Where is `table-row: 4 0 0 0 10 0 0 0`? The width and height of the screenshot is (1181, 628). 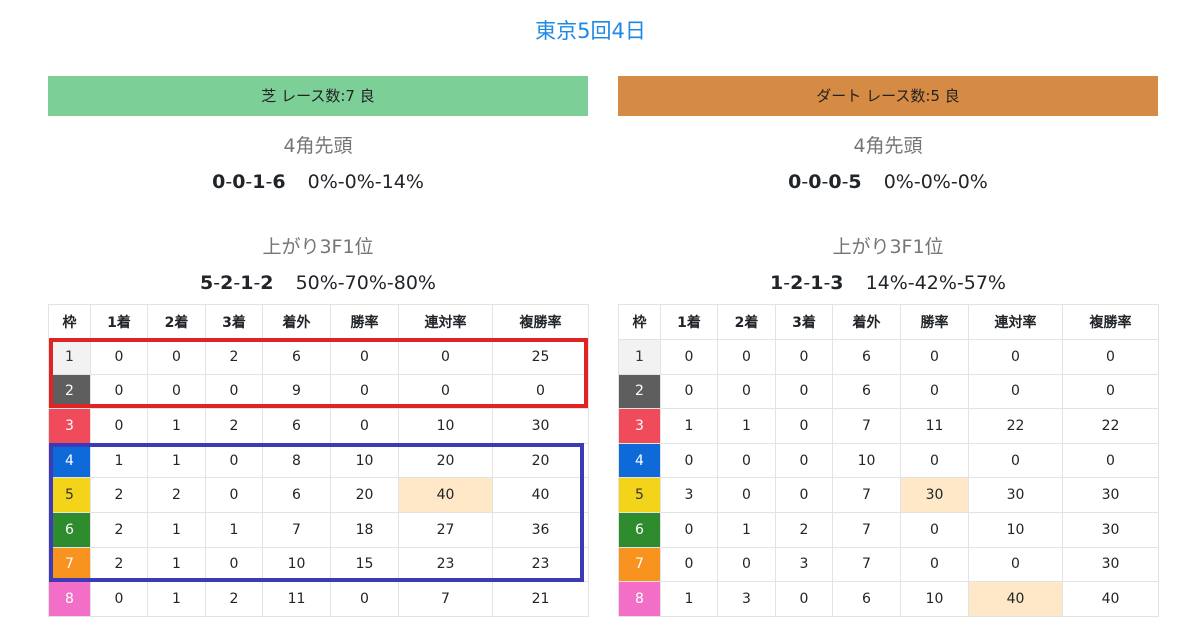 table-row: 4 0 0 0 10 0 0 0 is located at coordinates (888, 460).